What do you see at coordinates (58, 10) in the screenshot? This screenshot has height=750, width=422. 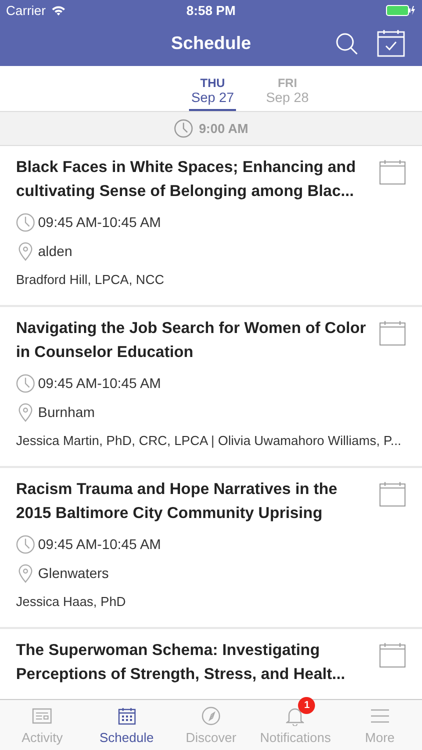 I see `wifi-icon` at bounding box center [58, 10].